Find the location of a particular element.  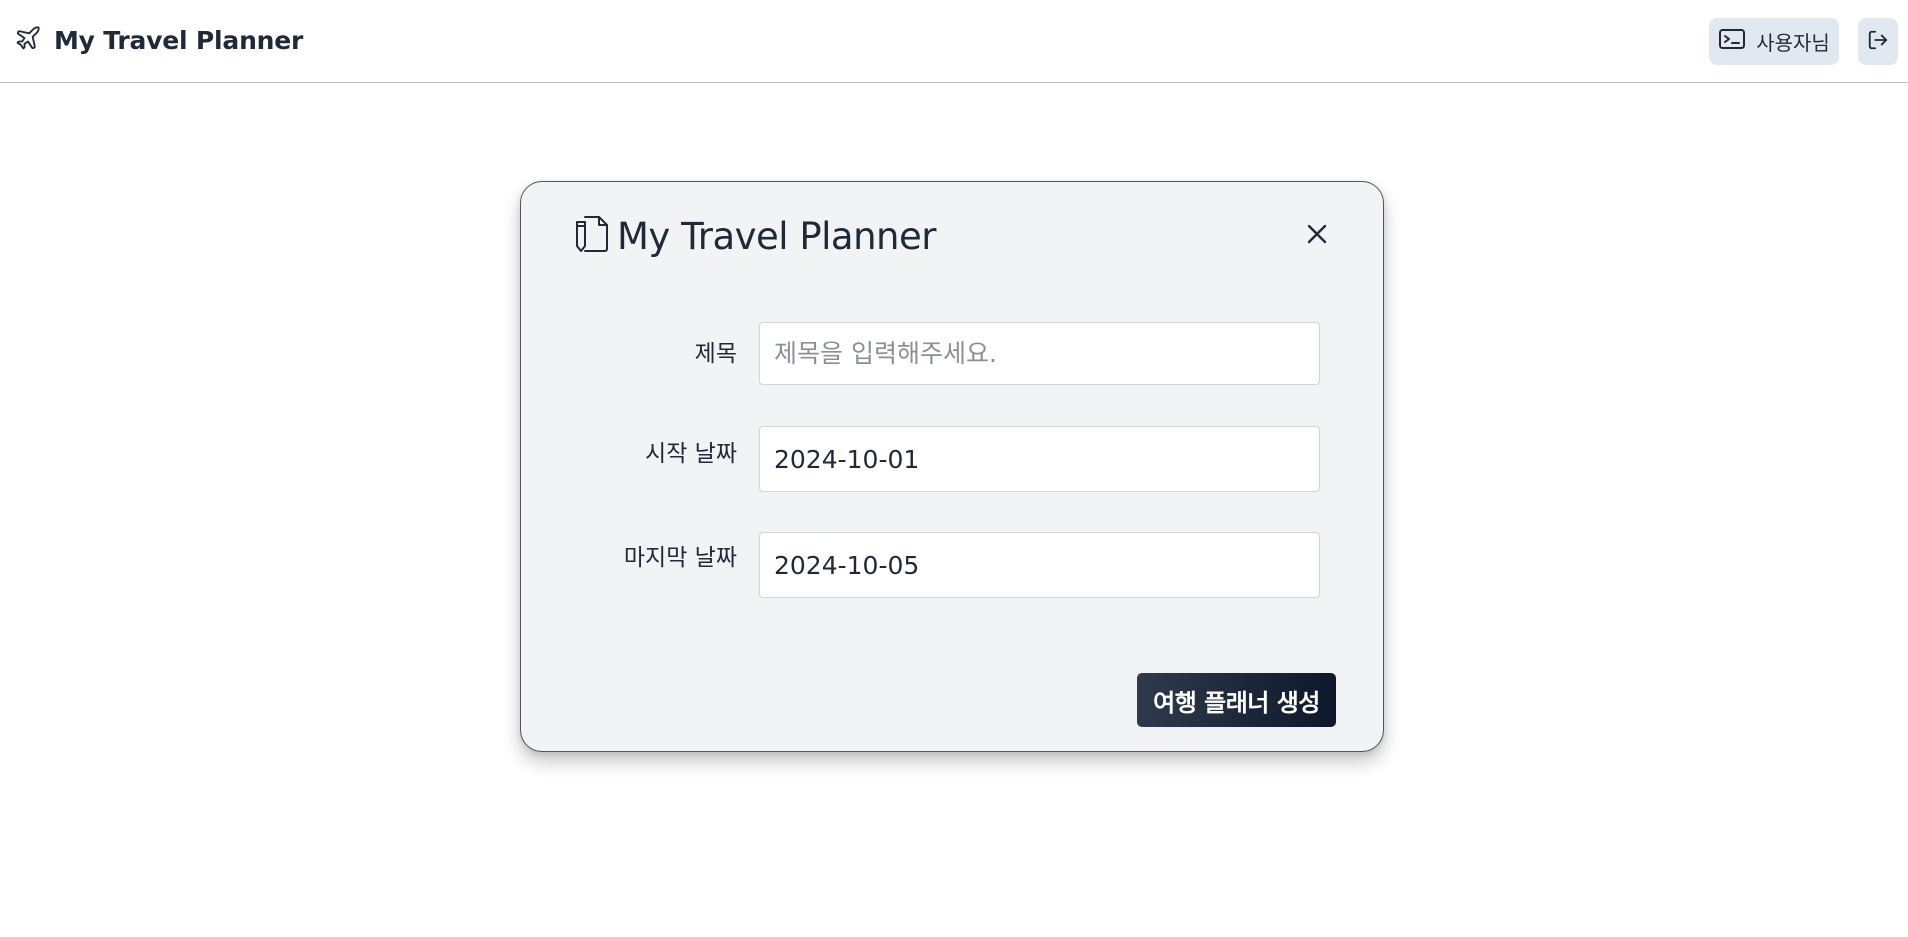

airplane-icon is located at coordinates (28, 40).